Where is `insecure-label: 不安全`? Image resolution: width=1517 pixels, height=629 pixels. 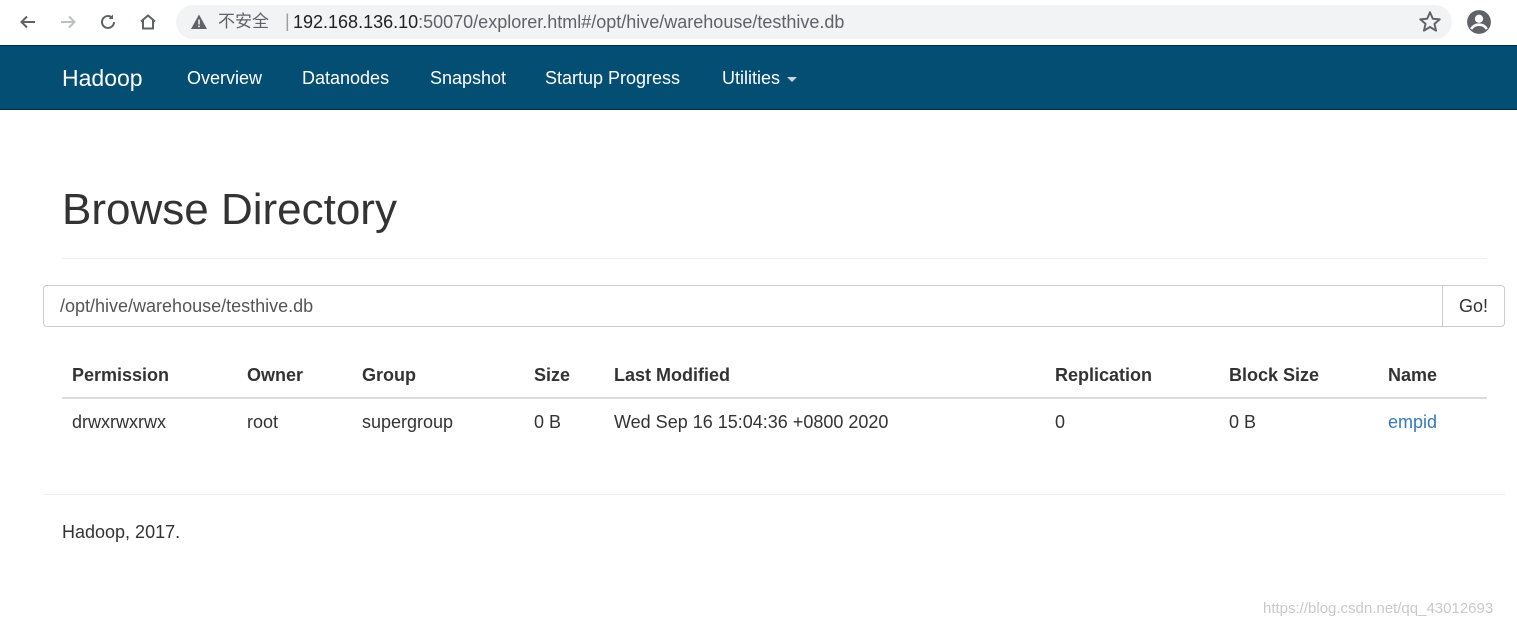
insecure-label: 不安全 is located at coordinates (243, 22).